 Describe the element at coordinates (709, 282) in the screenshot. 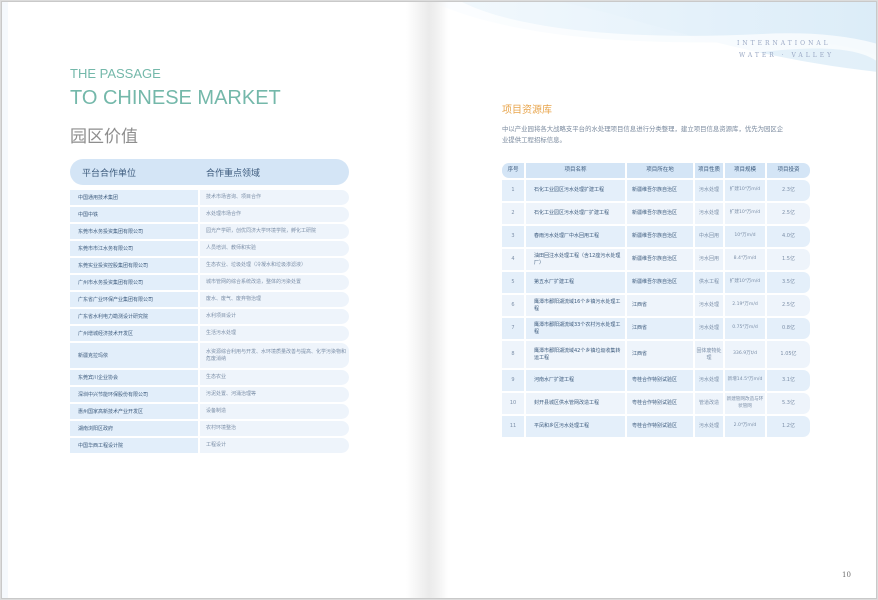

I see `cell-type: 供水工程` at that location.